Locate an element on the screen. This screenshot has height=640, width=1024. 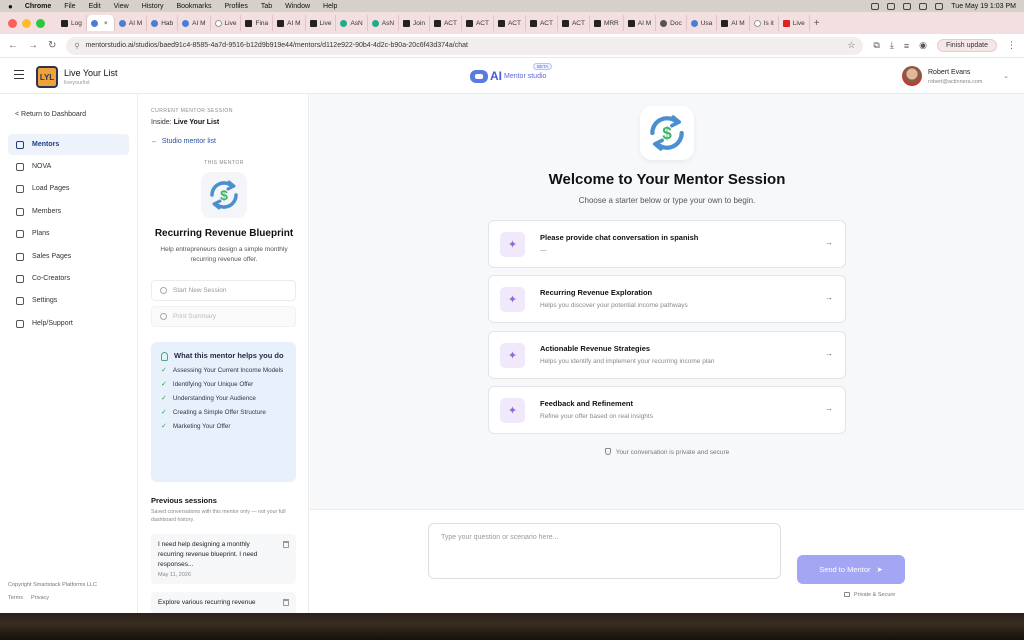
sidebar-item-nova: NOVA is located at coordinates (68, 166).